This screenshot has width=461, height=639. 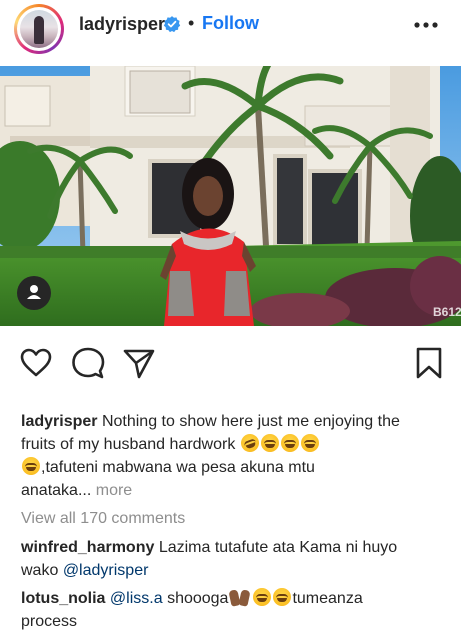 I want to click on post-header: ladyrisper • Follow, so click(x=230, y=27).